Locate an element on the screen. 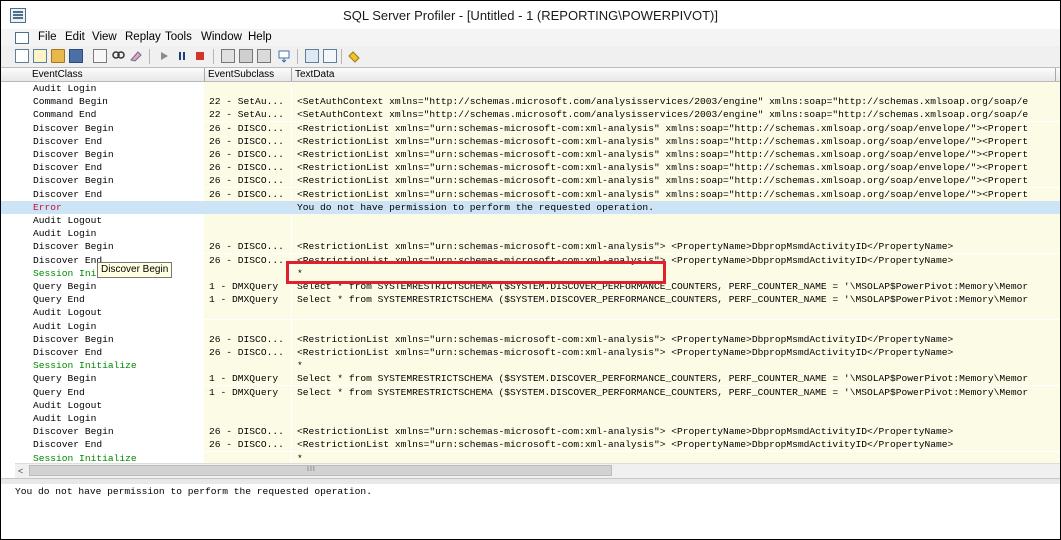  tooltip: Discover Begin is located at coordinates (135, 270).